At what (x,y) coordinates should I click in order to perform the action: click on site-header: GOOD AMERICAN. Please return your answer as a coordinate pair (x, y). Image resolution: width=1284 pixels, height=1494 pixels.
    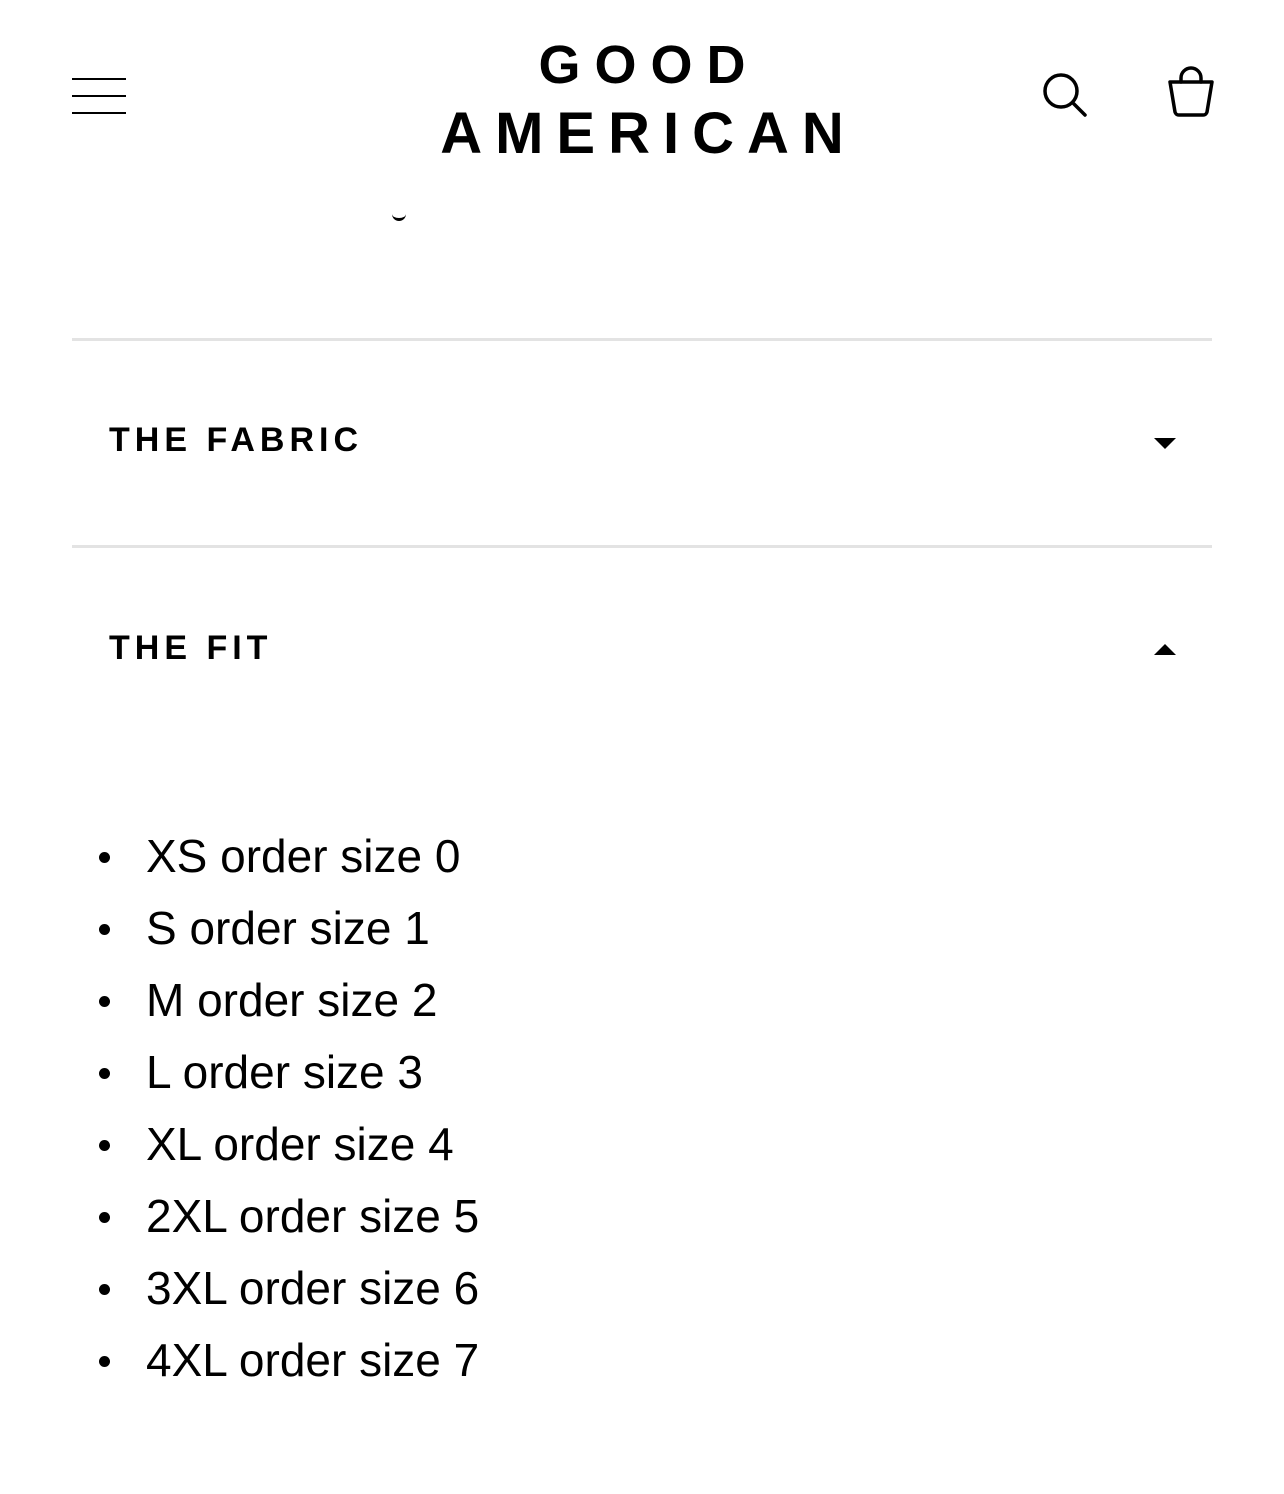
    Looking at the image, I should click on (642, 100).